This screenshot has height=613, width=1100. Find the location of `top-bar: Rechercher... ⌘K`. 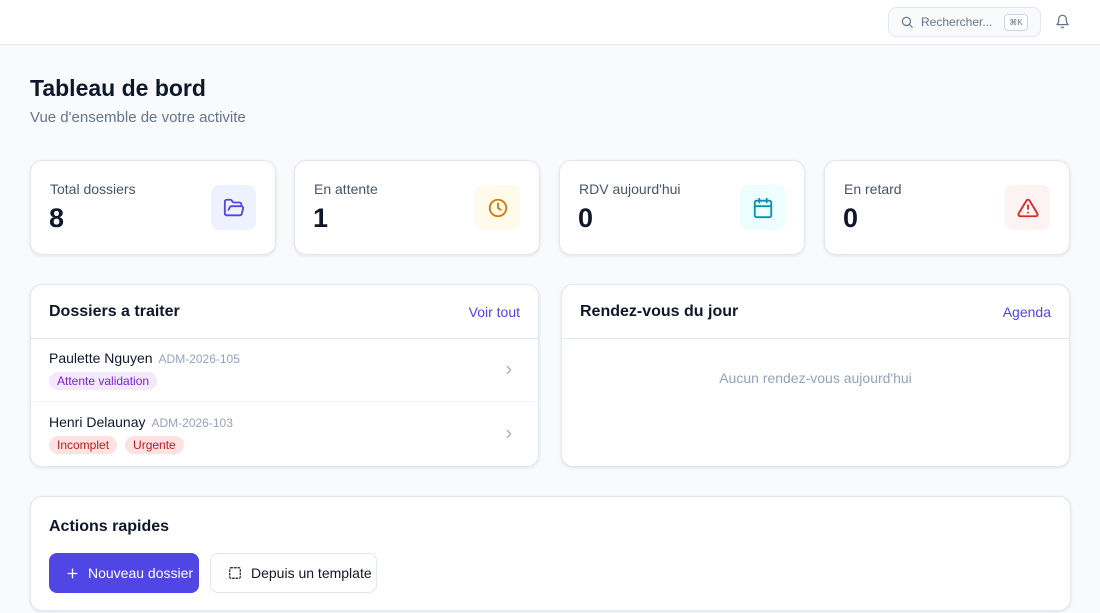

top-bar: Rechercher... ⌘K is located at coordinates (550, 22).